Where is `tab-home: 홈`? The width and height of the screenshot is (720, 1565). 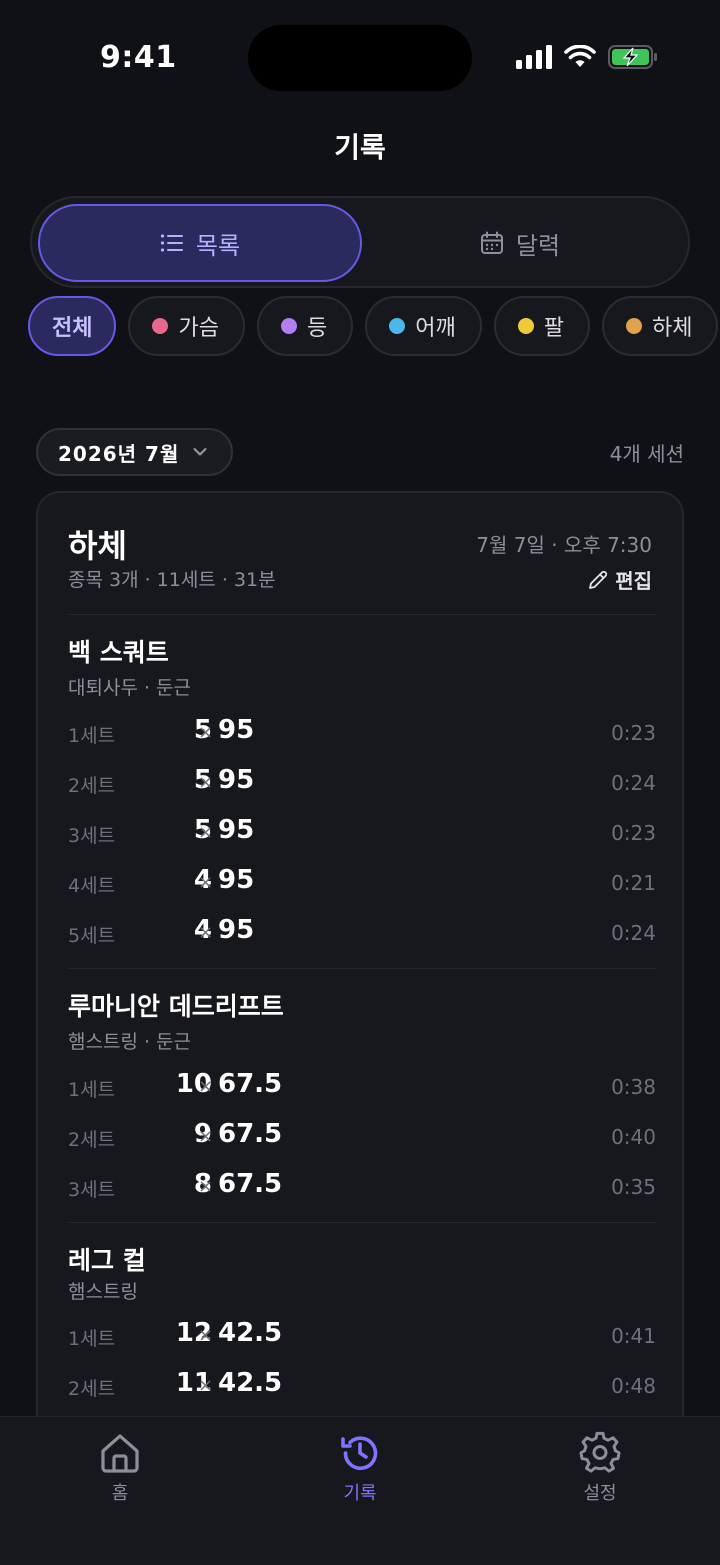
tab-home: 홈 is located at coordinates (120, 1468).